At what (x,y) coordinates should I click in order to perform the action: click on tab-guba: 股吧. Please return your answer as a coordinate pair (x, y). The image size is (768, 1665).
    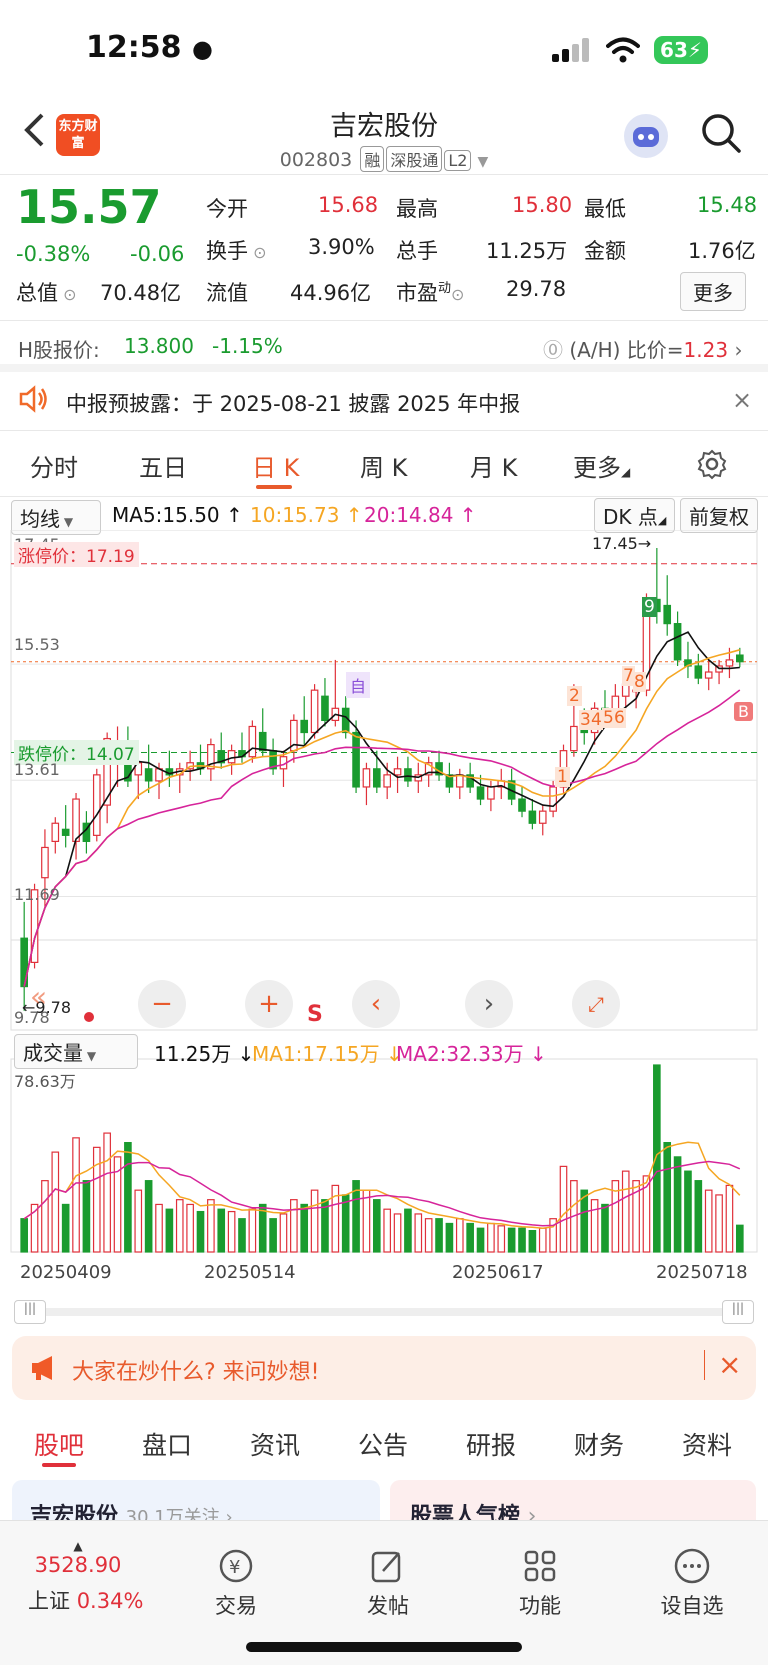
    Looking at the image, I should click on (59, 1444).